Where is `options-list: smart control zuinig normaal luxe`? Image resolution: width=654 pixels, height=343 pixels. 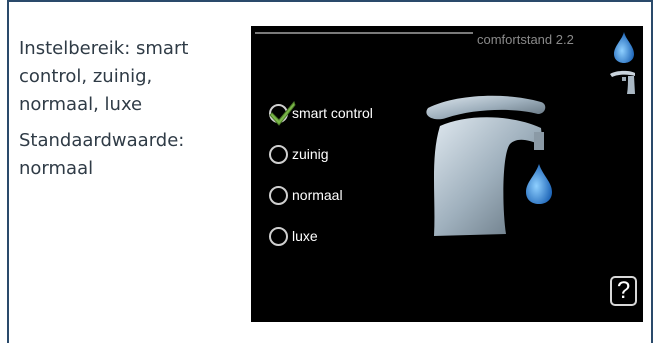
options-list: smart control zuinig normaal luxe is located at coordinates (321, 182).